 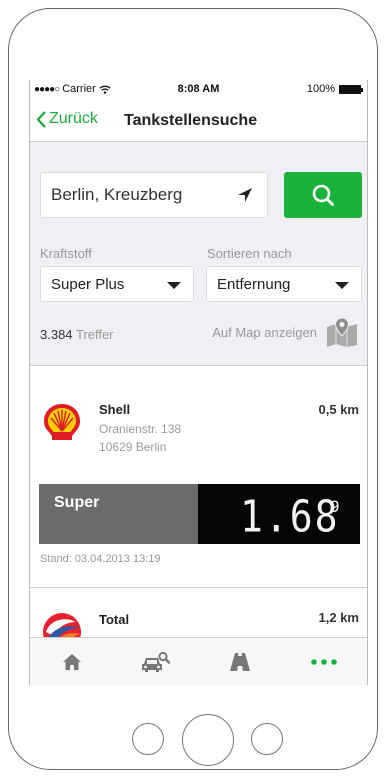 What do you see at coordinates (136, 195) in the screenshot?
I see `location-input` at bounding box center [136, 195].